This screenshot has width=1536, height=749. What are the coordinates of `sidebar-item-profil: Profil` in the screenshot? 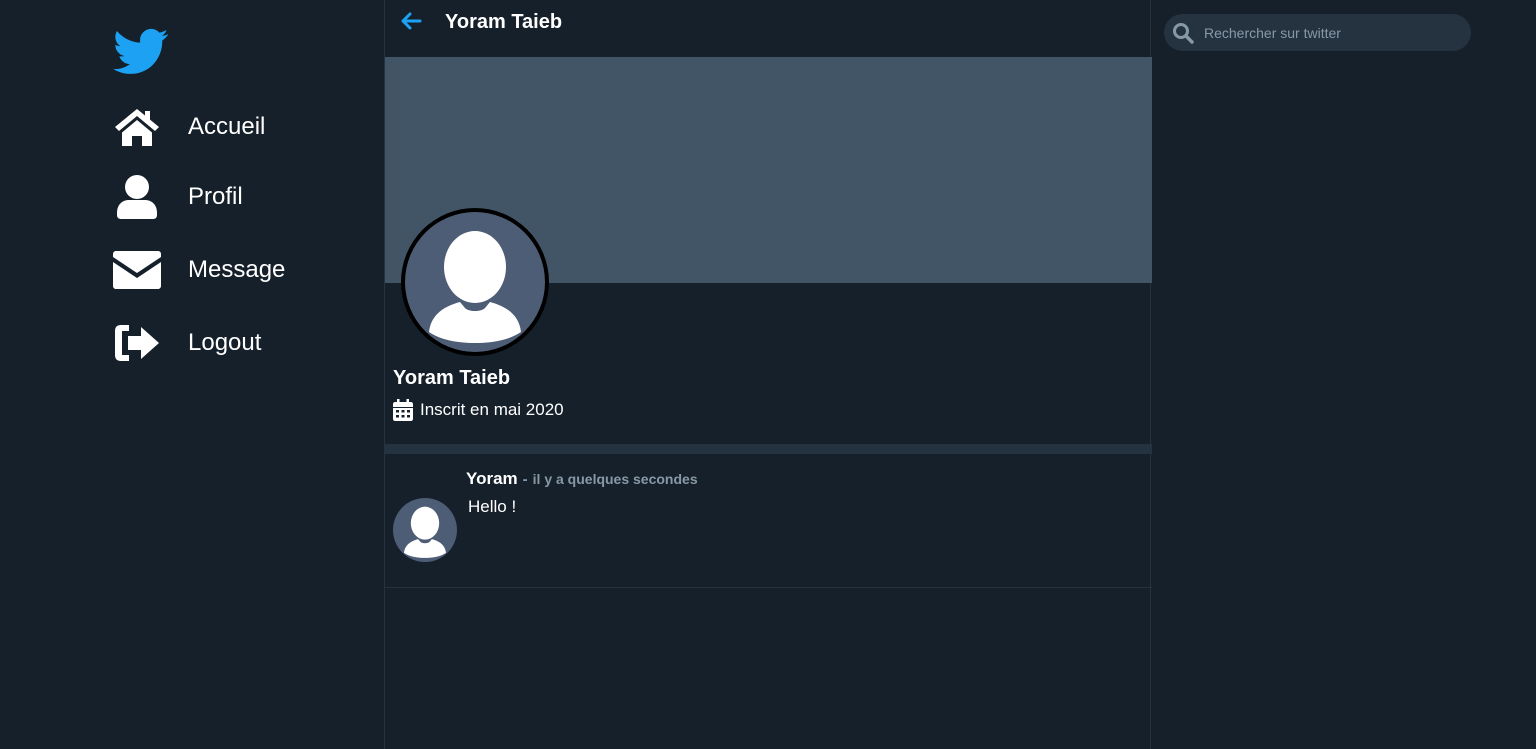 It's located at (238, 197).